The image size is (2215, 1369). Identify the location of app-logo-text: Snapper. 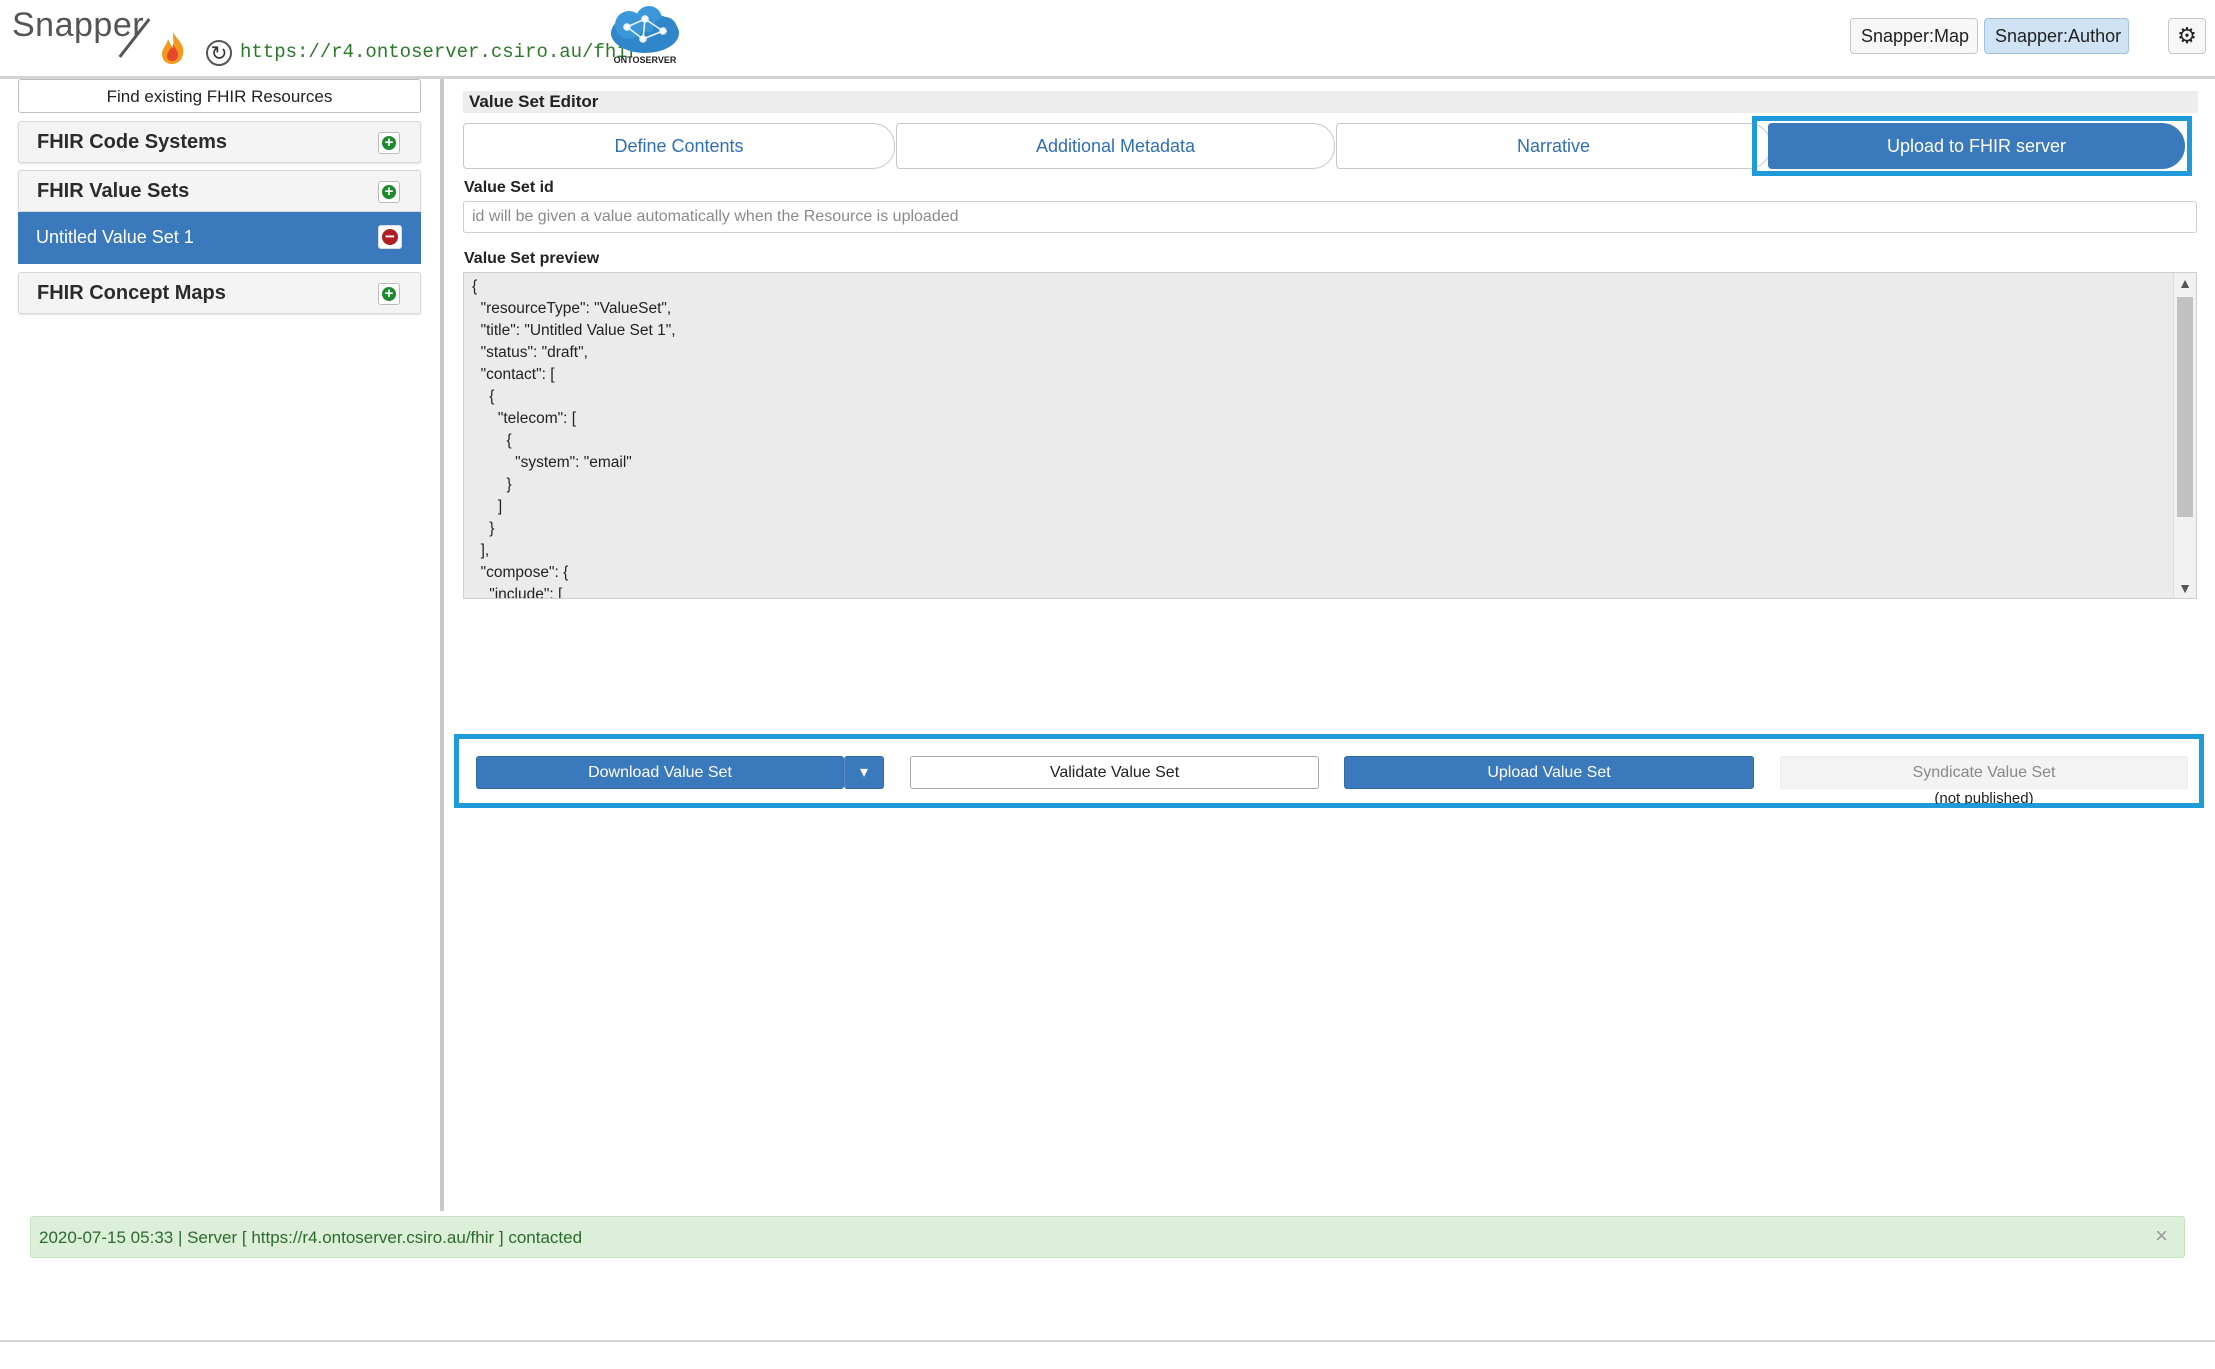
(78, 25).